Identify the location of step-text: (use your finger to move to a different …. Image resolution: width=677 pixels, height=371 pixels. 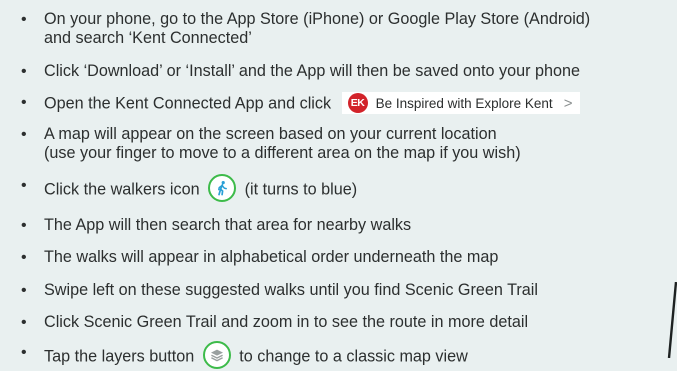
(282, 153).